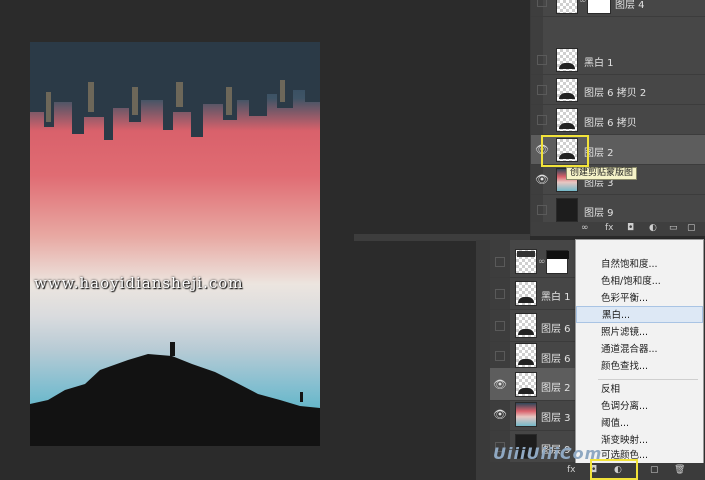  I want to click on delete-layer-icon: 🗑, so click(679, 470).